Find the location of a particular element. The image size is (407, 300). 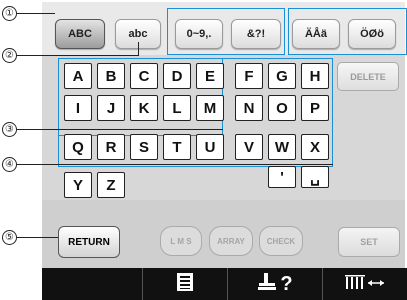

callout-3: ③ is located at coordinates (9, 129).